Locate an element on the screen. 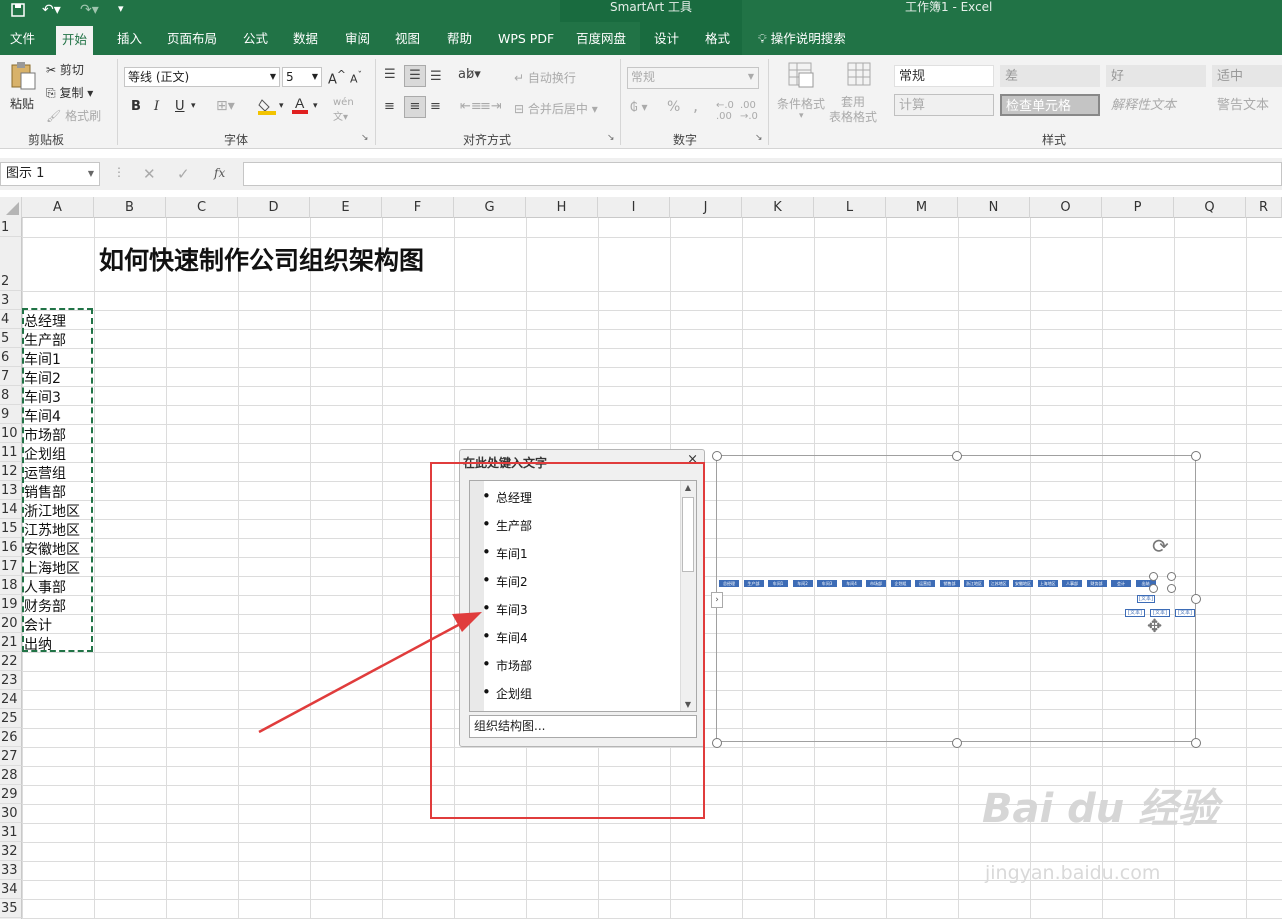  align-middle-icon: ☰ is located at coordinates (415, 76).